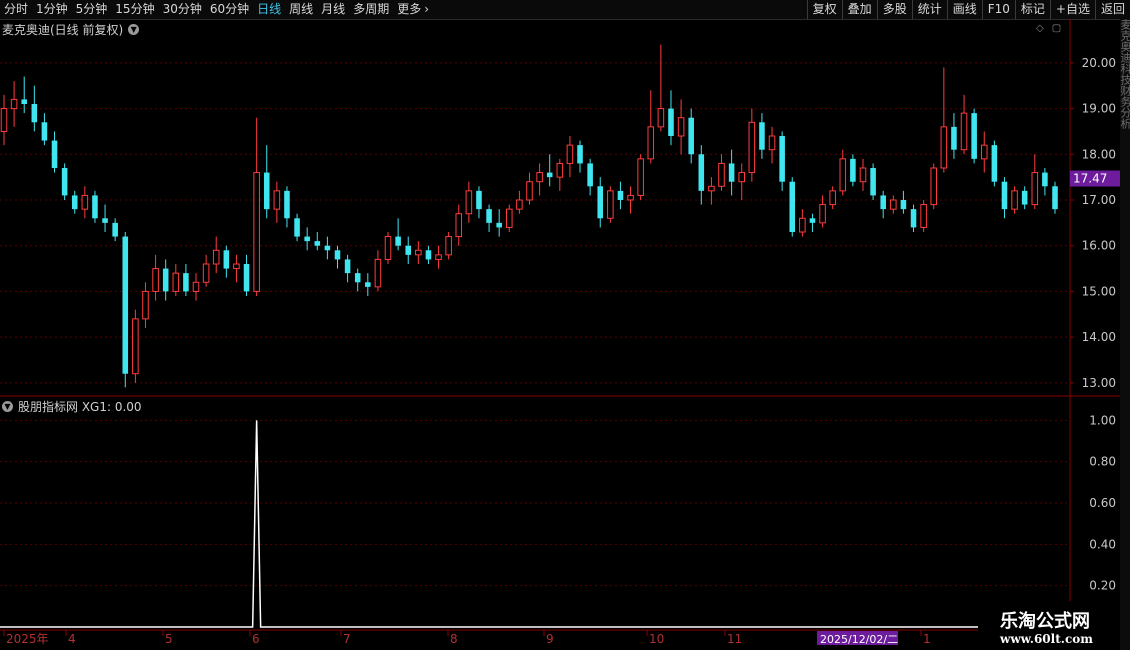 This screenshot has width=1130, height=650. What do you see at coordinates (1102, 503) in the screenshot?
I see `indicator-tick-label: 0.60` at bounding box center [1102, 503].